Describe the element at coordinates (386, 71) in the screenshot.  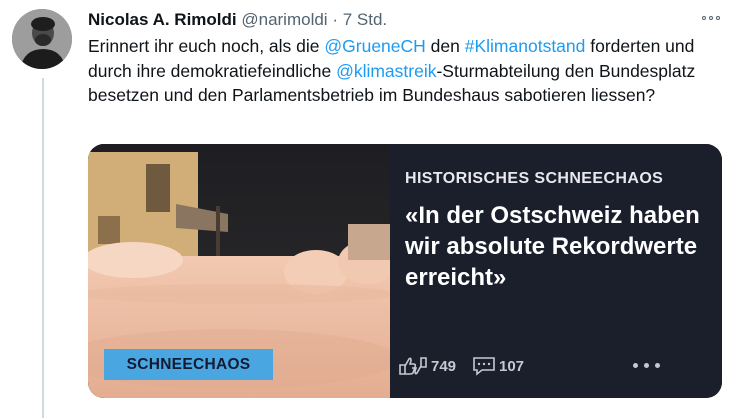
I see `mention-link: @klimastreik` at that location.